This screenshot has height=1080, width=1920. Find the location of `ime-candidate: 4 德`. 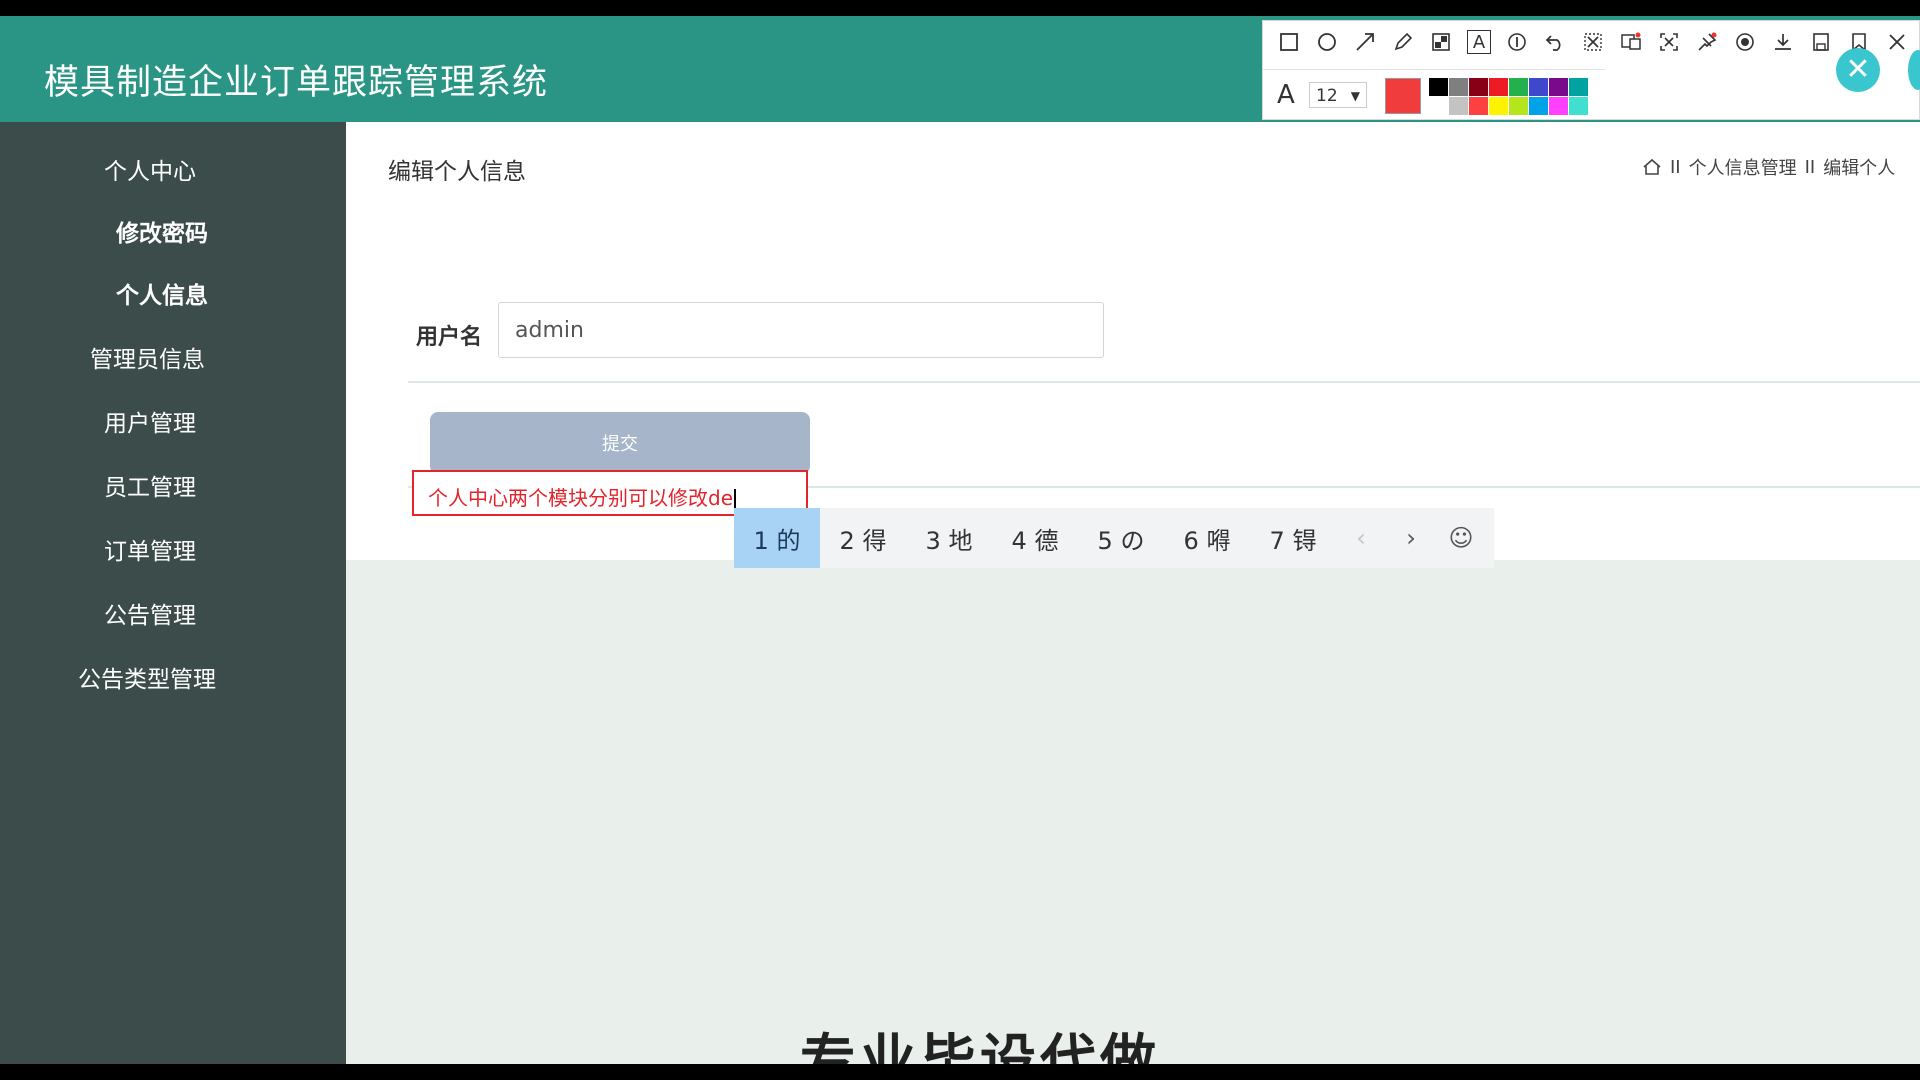

ime-candidate: 4 德 is located at coordinates (1035, 538).